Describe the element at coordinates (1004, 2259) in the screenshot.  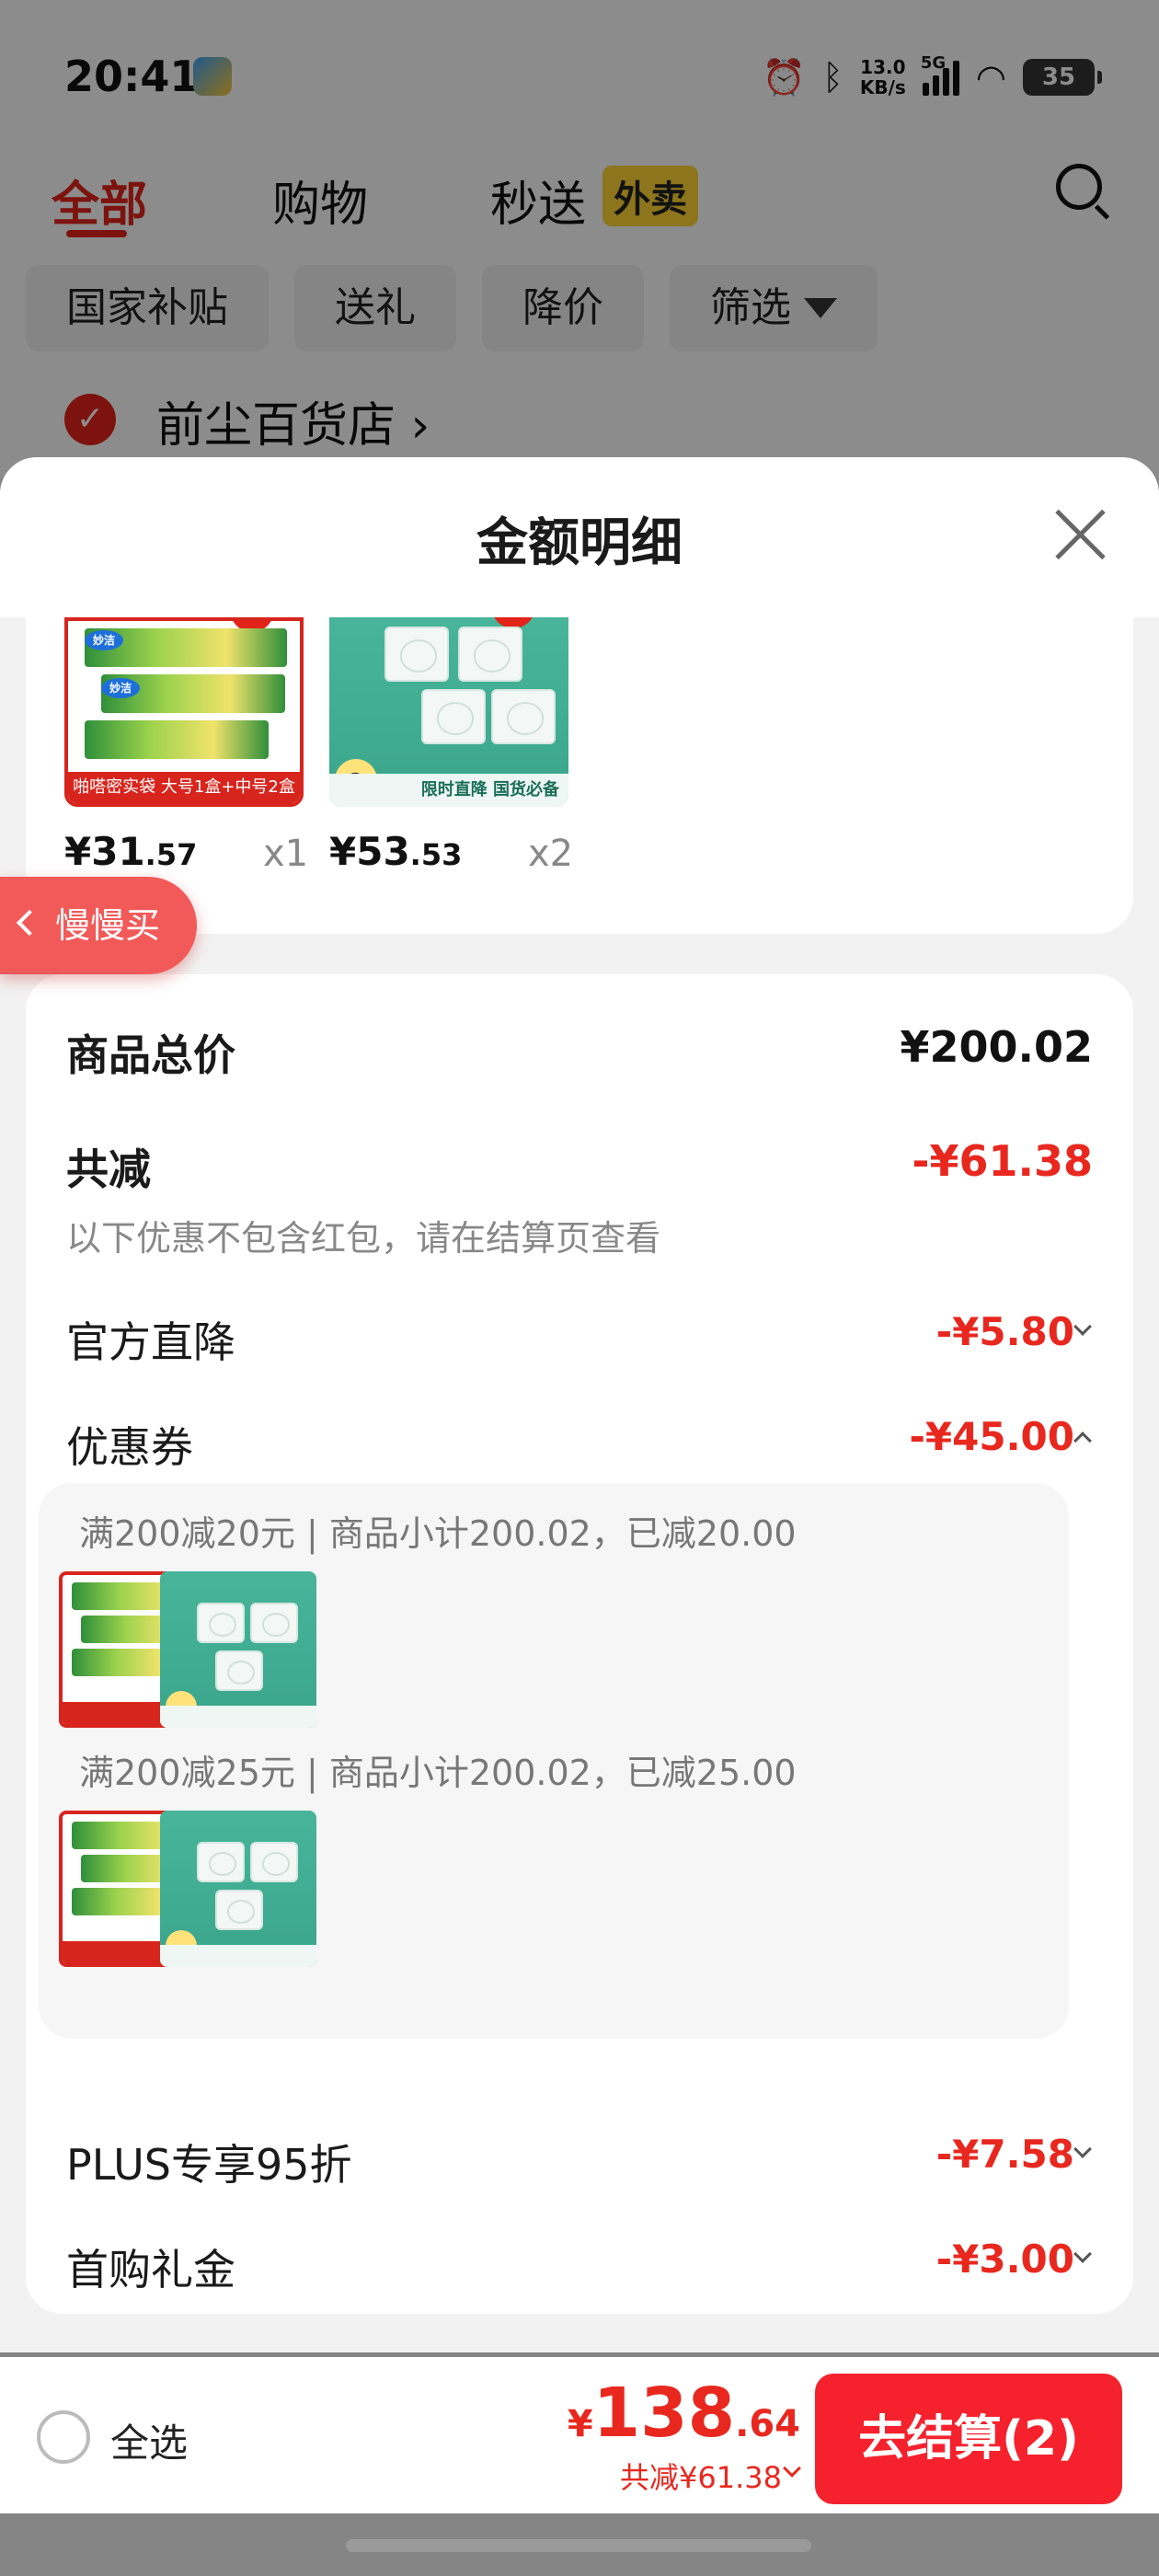
I see `discount-value: -¥3.00` at that location.